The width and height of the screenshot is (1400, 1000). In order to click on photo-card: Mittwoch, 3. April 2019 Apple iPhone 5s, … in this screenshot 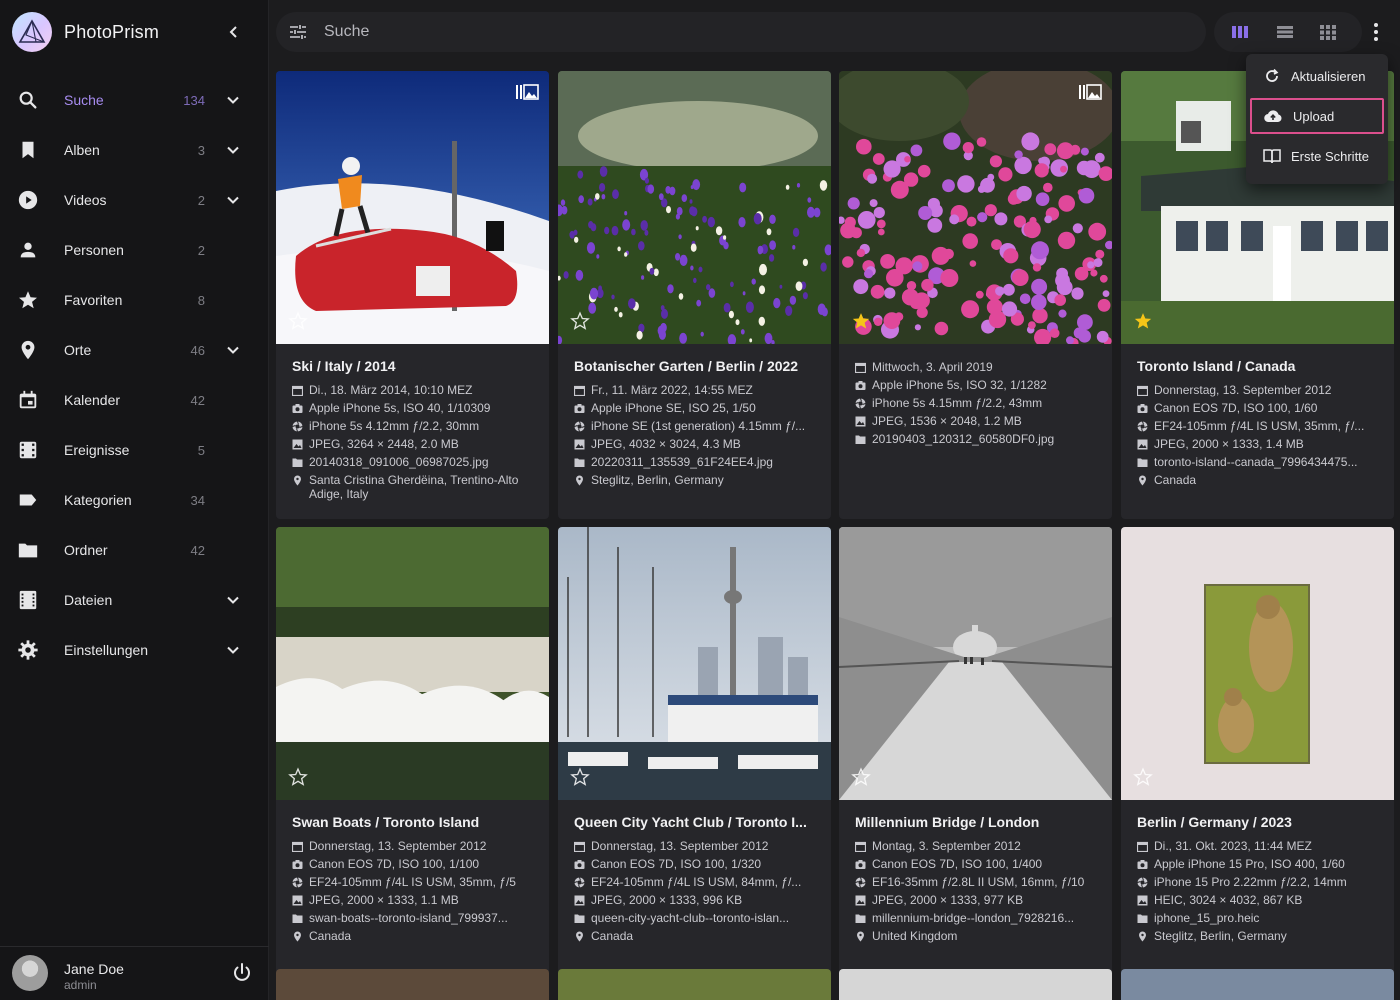, I will do `click(975, 295)`.